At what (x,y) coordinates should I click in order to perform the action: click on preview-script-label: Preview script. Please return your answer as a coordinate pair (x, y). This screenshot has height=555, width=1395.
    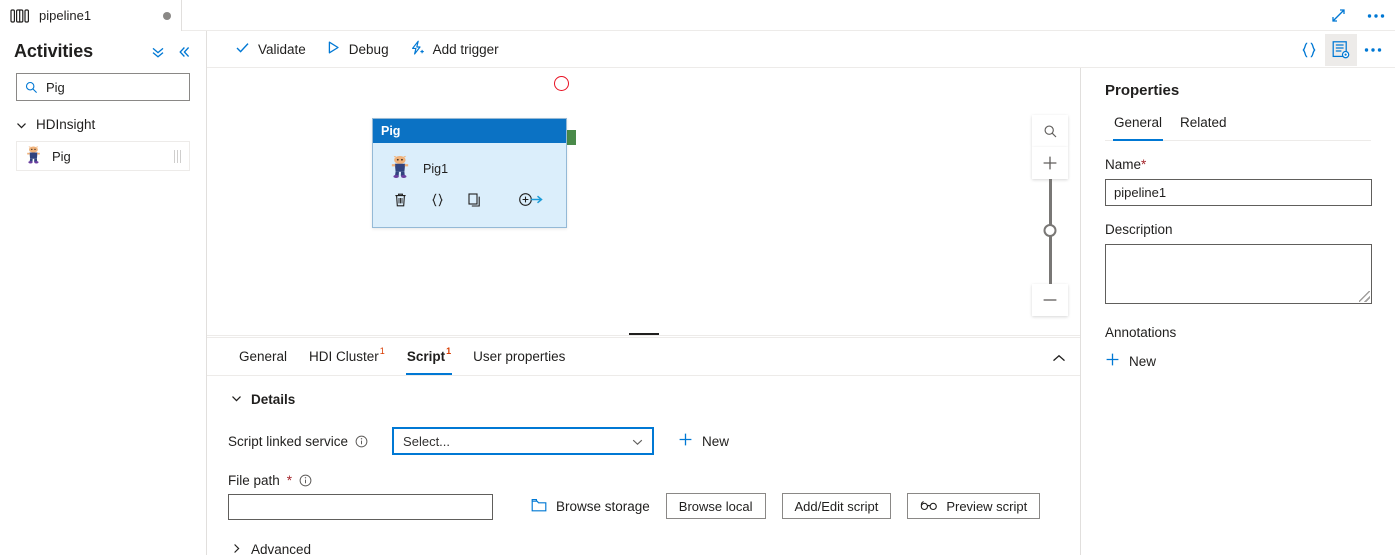
    Looking at the image, I should click on (987, 506).